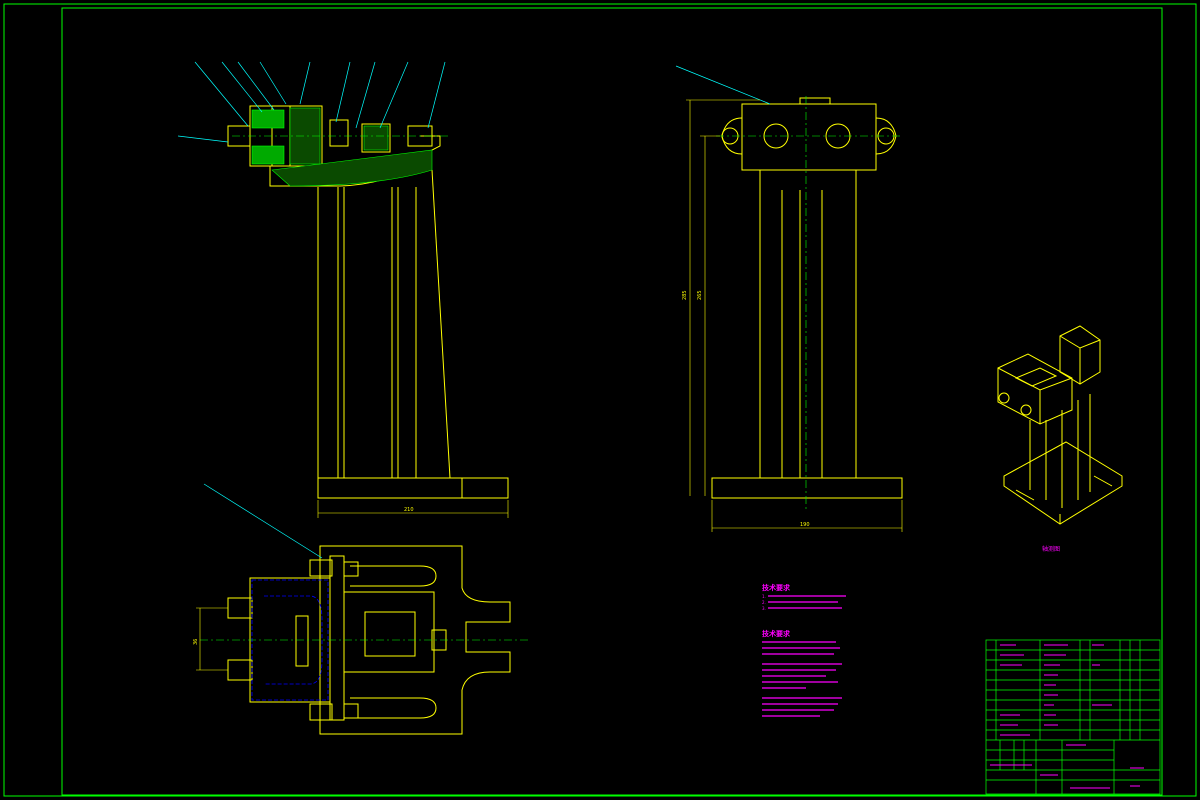 The width and height of the screenshot is (1200, 800). I want to click on isometric-view, so click(1060, 425).